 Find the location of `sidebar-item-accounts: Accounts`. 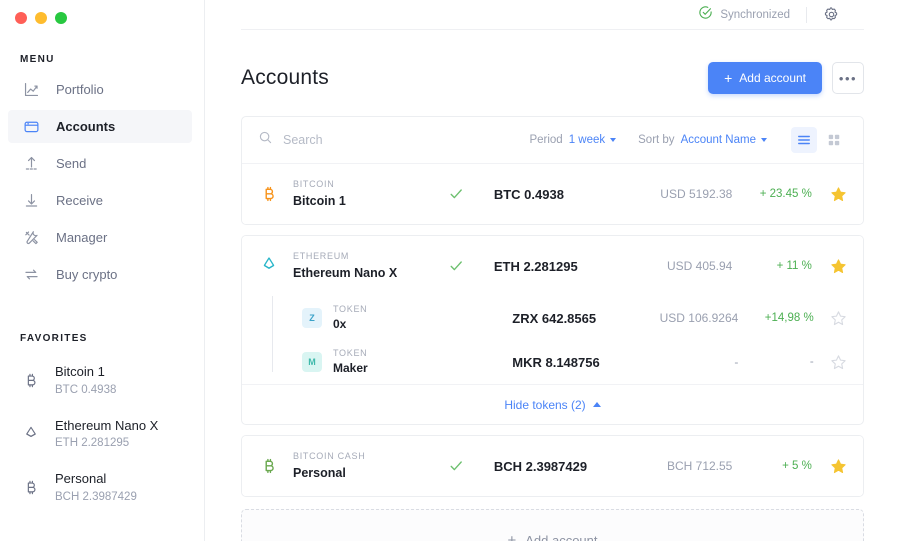

sidebar-item-accounts: Accounts is located at coordinates (100, 126).